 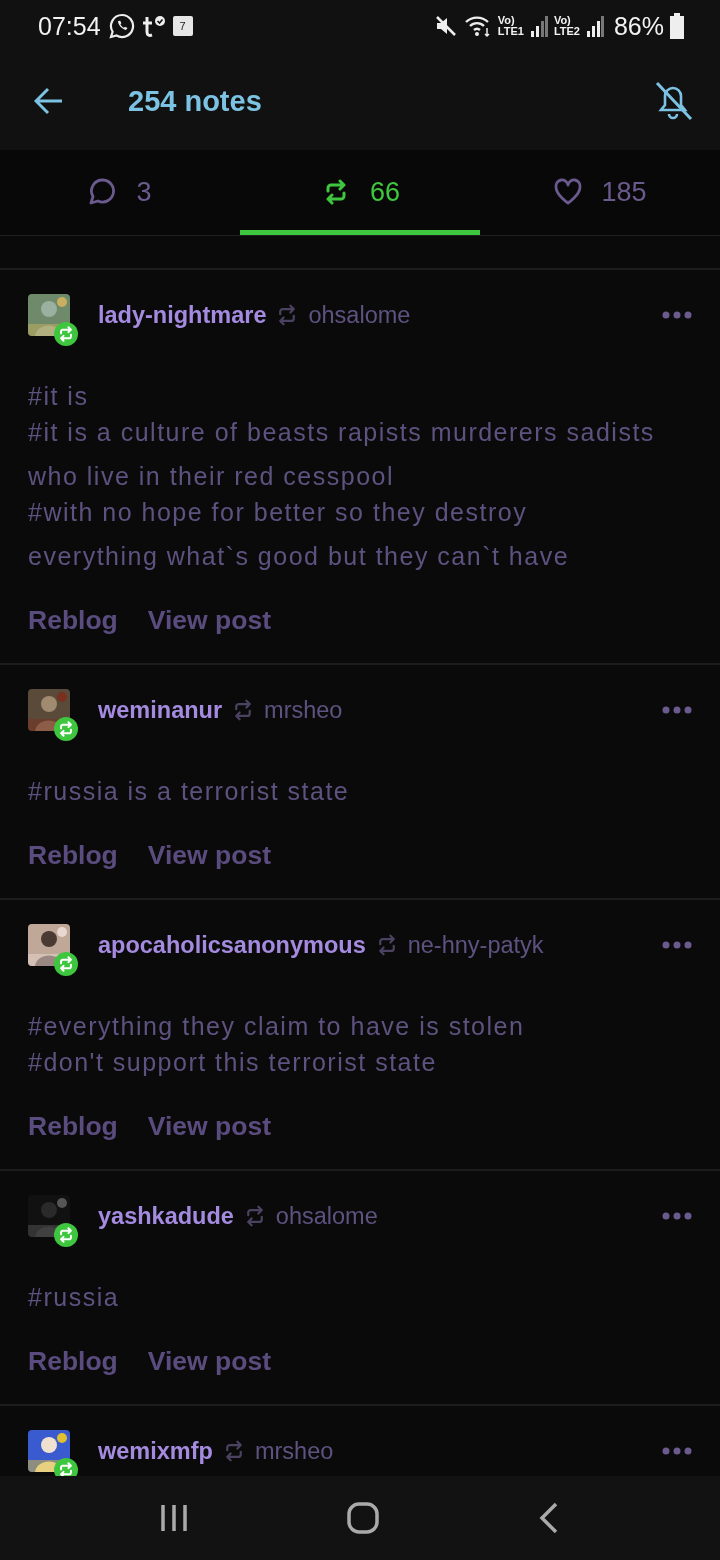 What do you see at coordinates (568, 192) in the screenshot?
I see `heart-icon` at bounding box center [568, 192].